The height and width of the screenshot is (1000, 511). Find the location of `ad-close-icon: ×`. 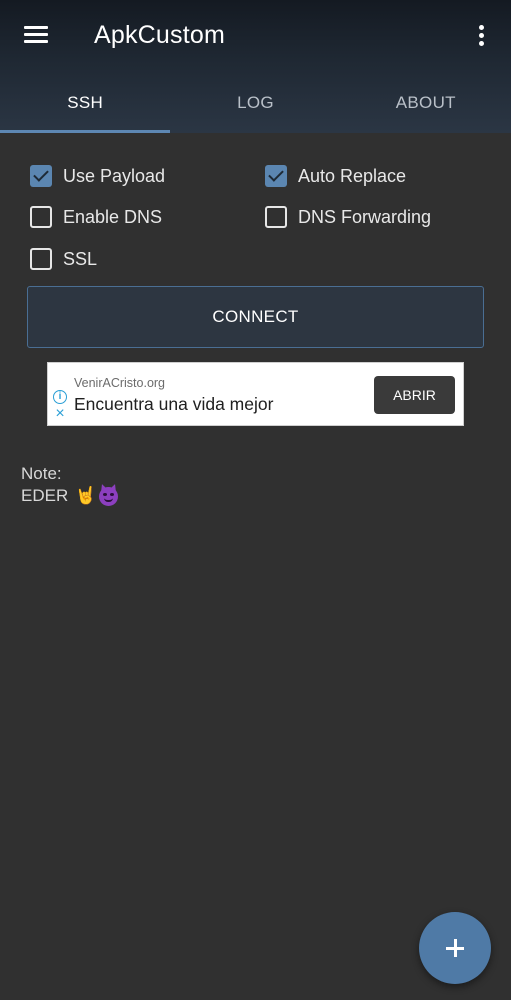

ad-close-icon: × is located at coordinates (60, 414).